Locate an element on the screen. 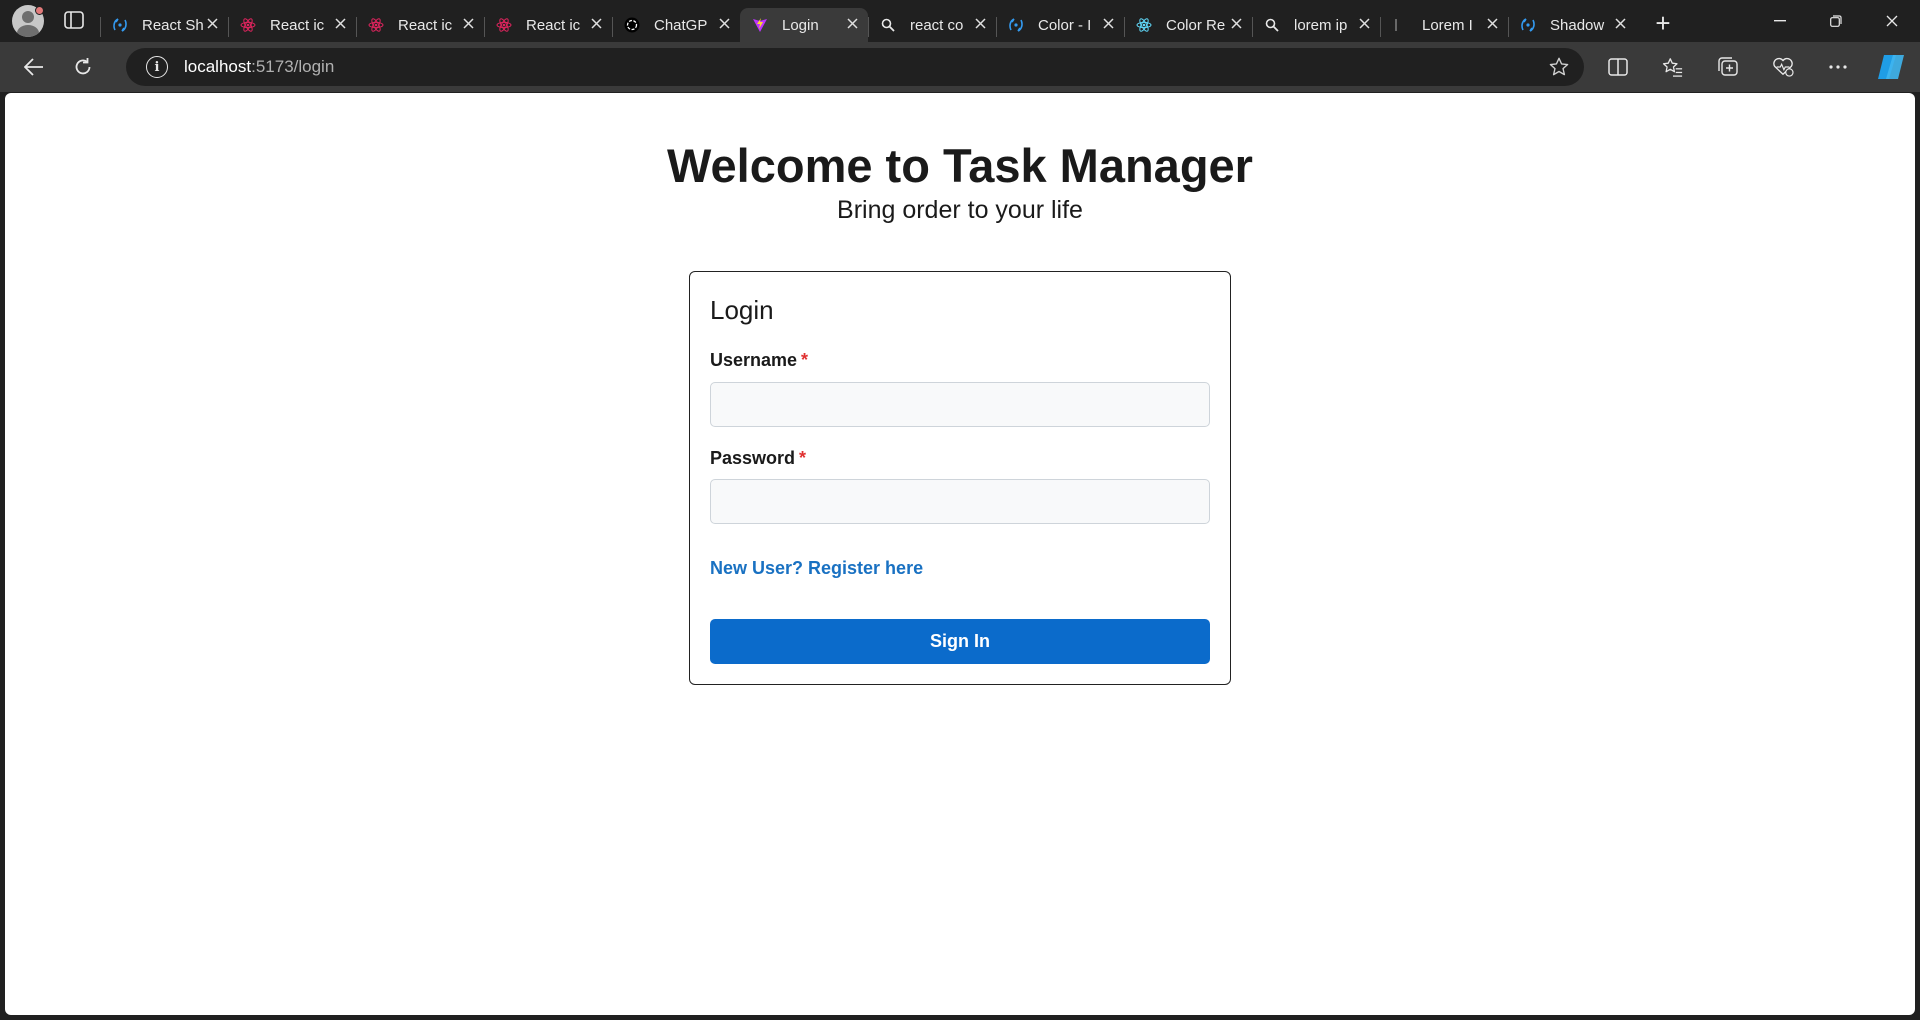 The image size is (1920, 1020). restore-icon is located at coordinates (1836, 21).